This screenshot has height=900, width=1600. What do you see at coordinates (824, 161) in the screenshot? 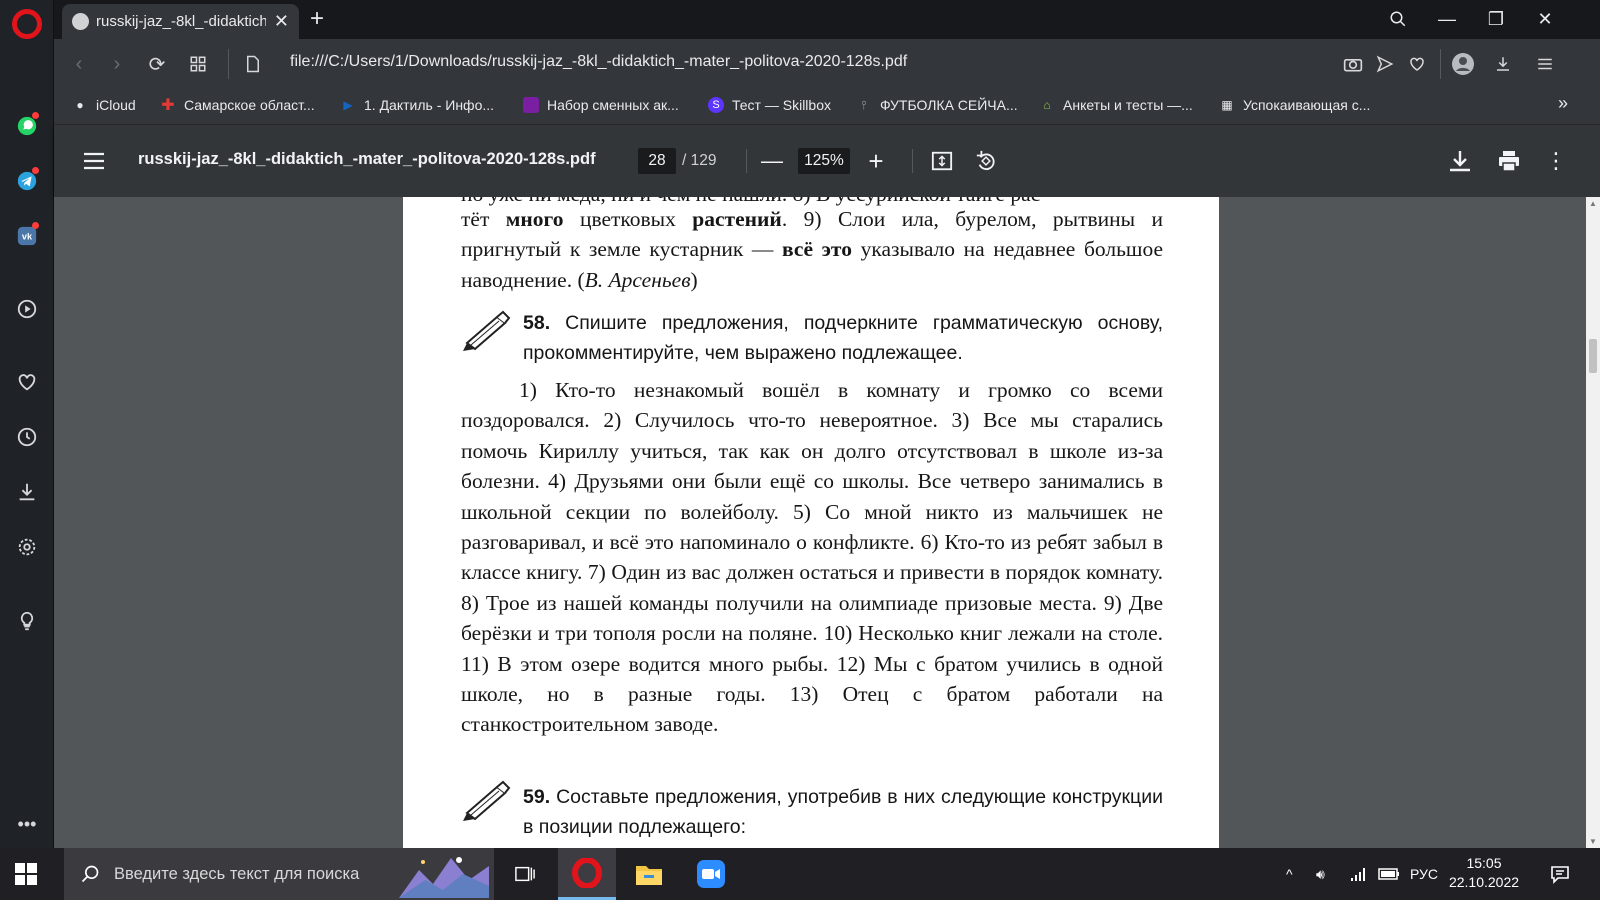
I see `zoom-input: 125%` at bounding box center [824, 161].